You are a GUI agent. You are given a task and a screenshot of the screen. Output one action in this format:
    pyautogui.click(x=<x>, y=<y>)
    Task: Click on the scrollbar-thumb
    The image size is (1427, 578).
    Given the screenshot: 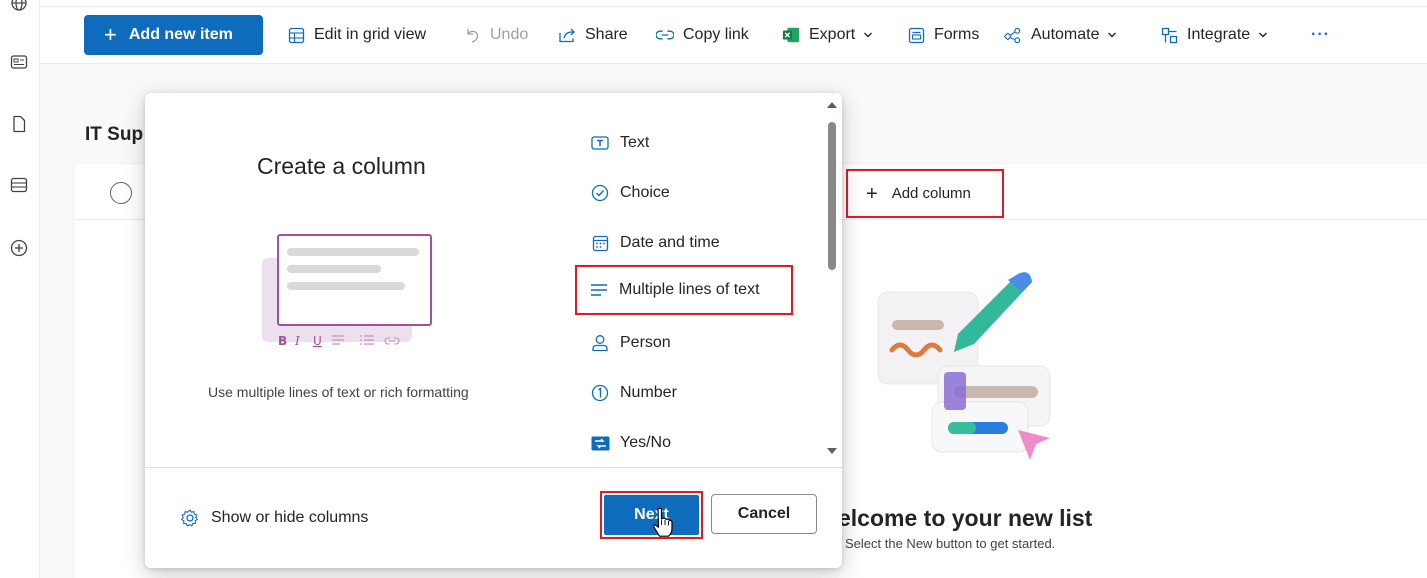 What is the action you would take?
    pyautogui.click(x=832, y=196)
    